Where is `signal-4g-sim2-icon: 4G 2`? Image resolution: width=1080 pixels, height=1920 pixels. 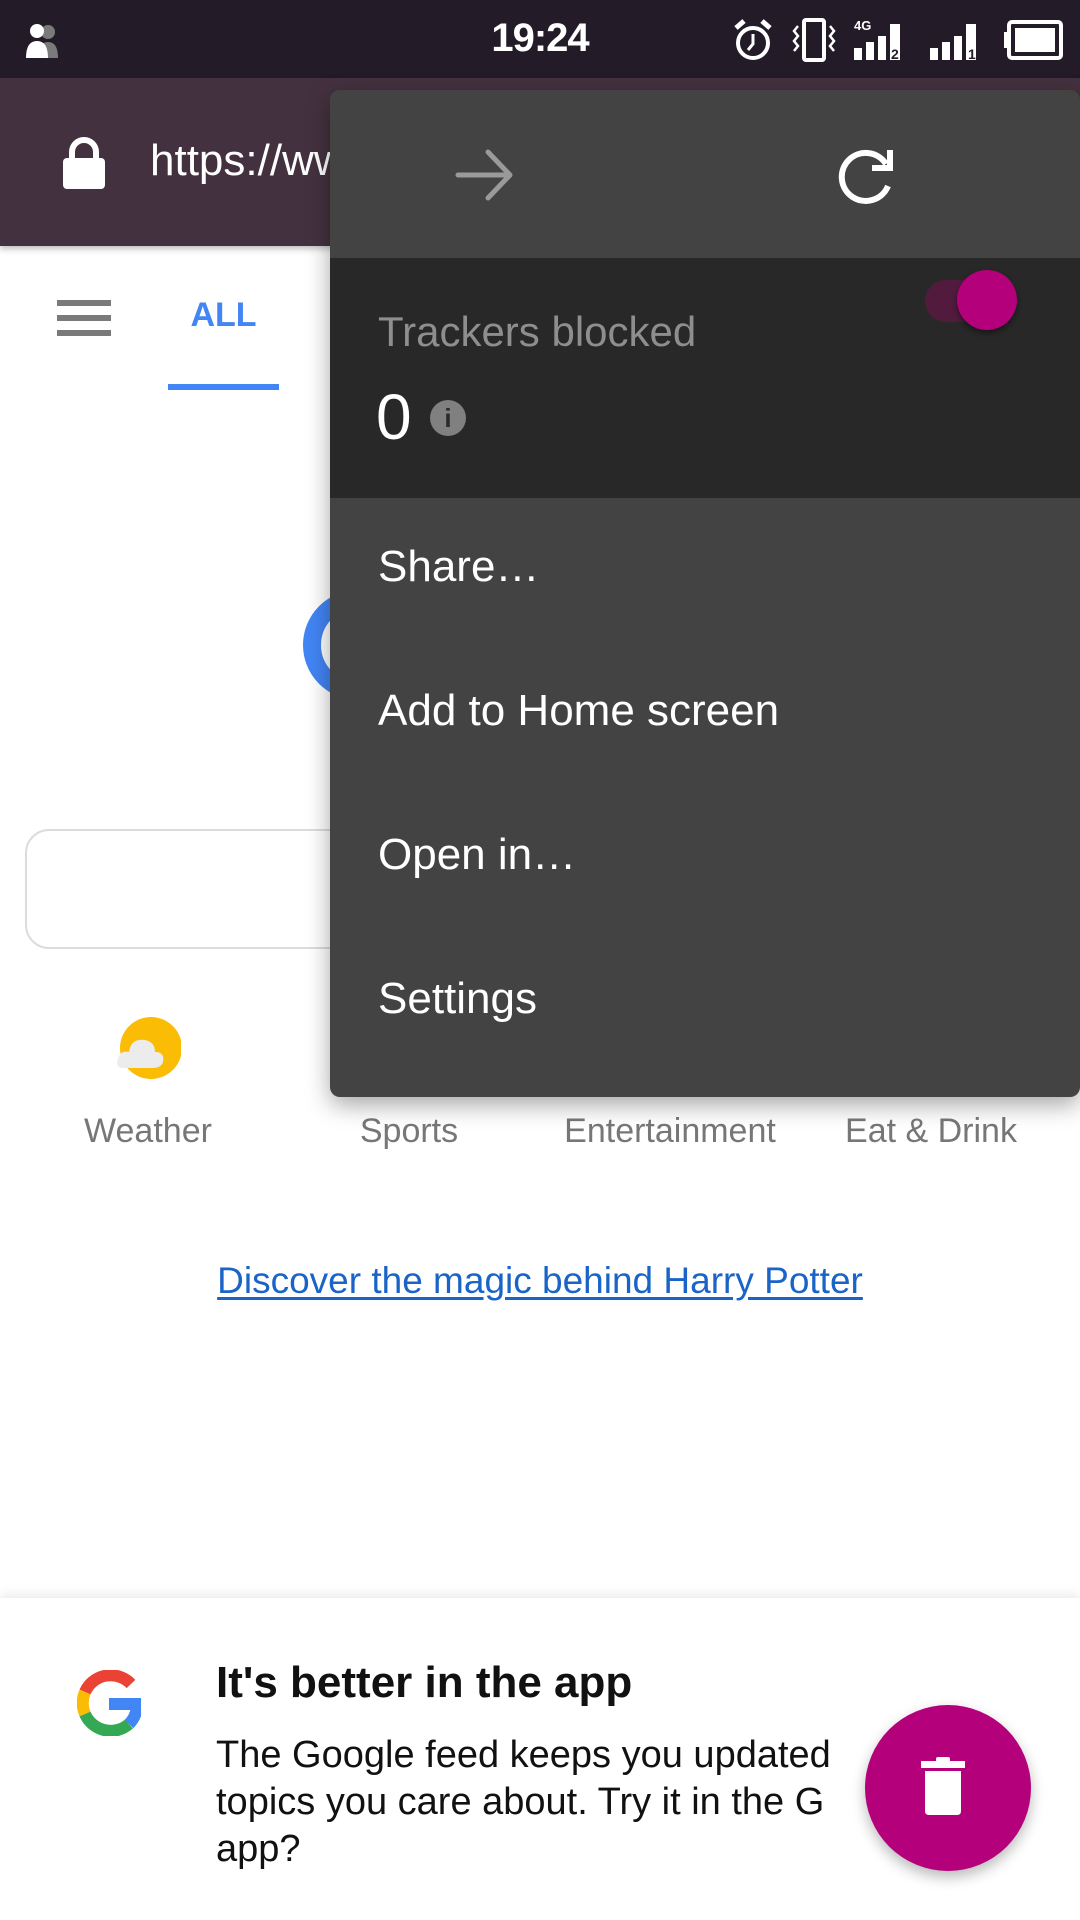
signal-4g-sim2-icon: 4G 2 is located at coordinates (877, 40).